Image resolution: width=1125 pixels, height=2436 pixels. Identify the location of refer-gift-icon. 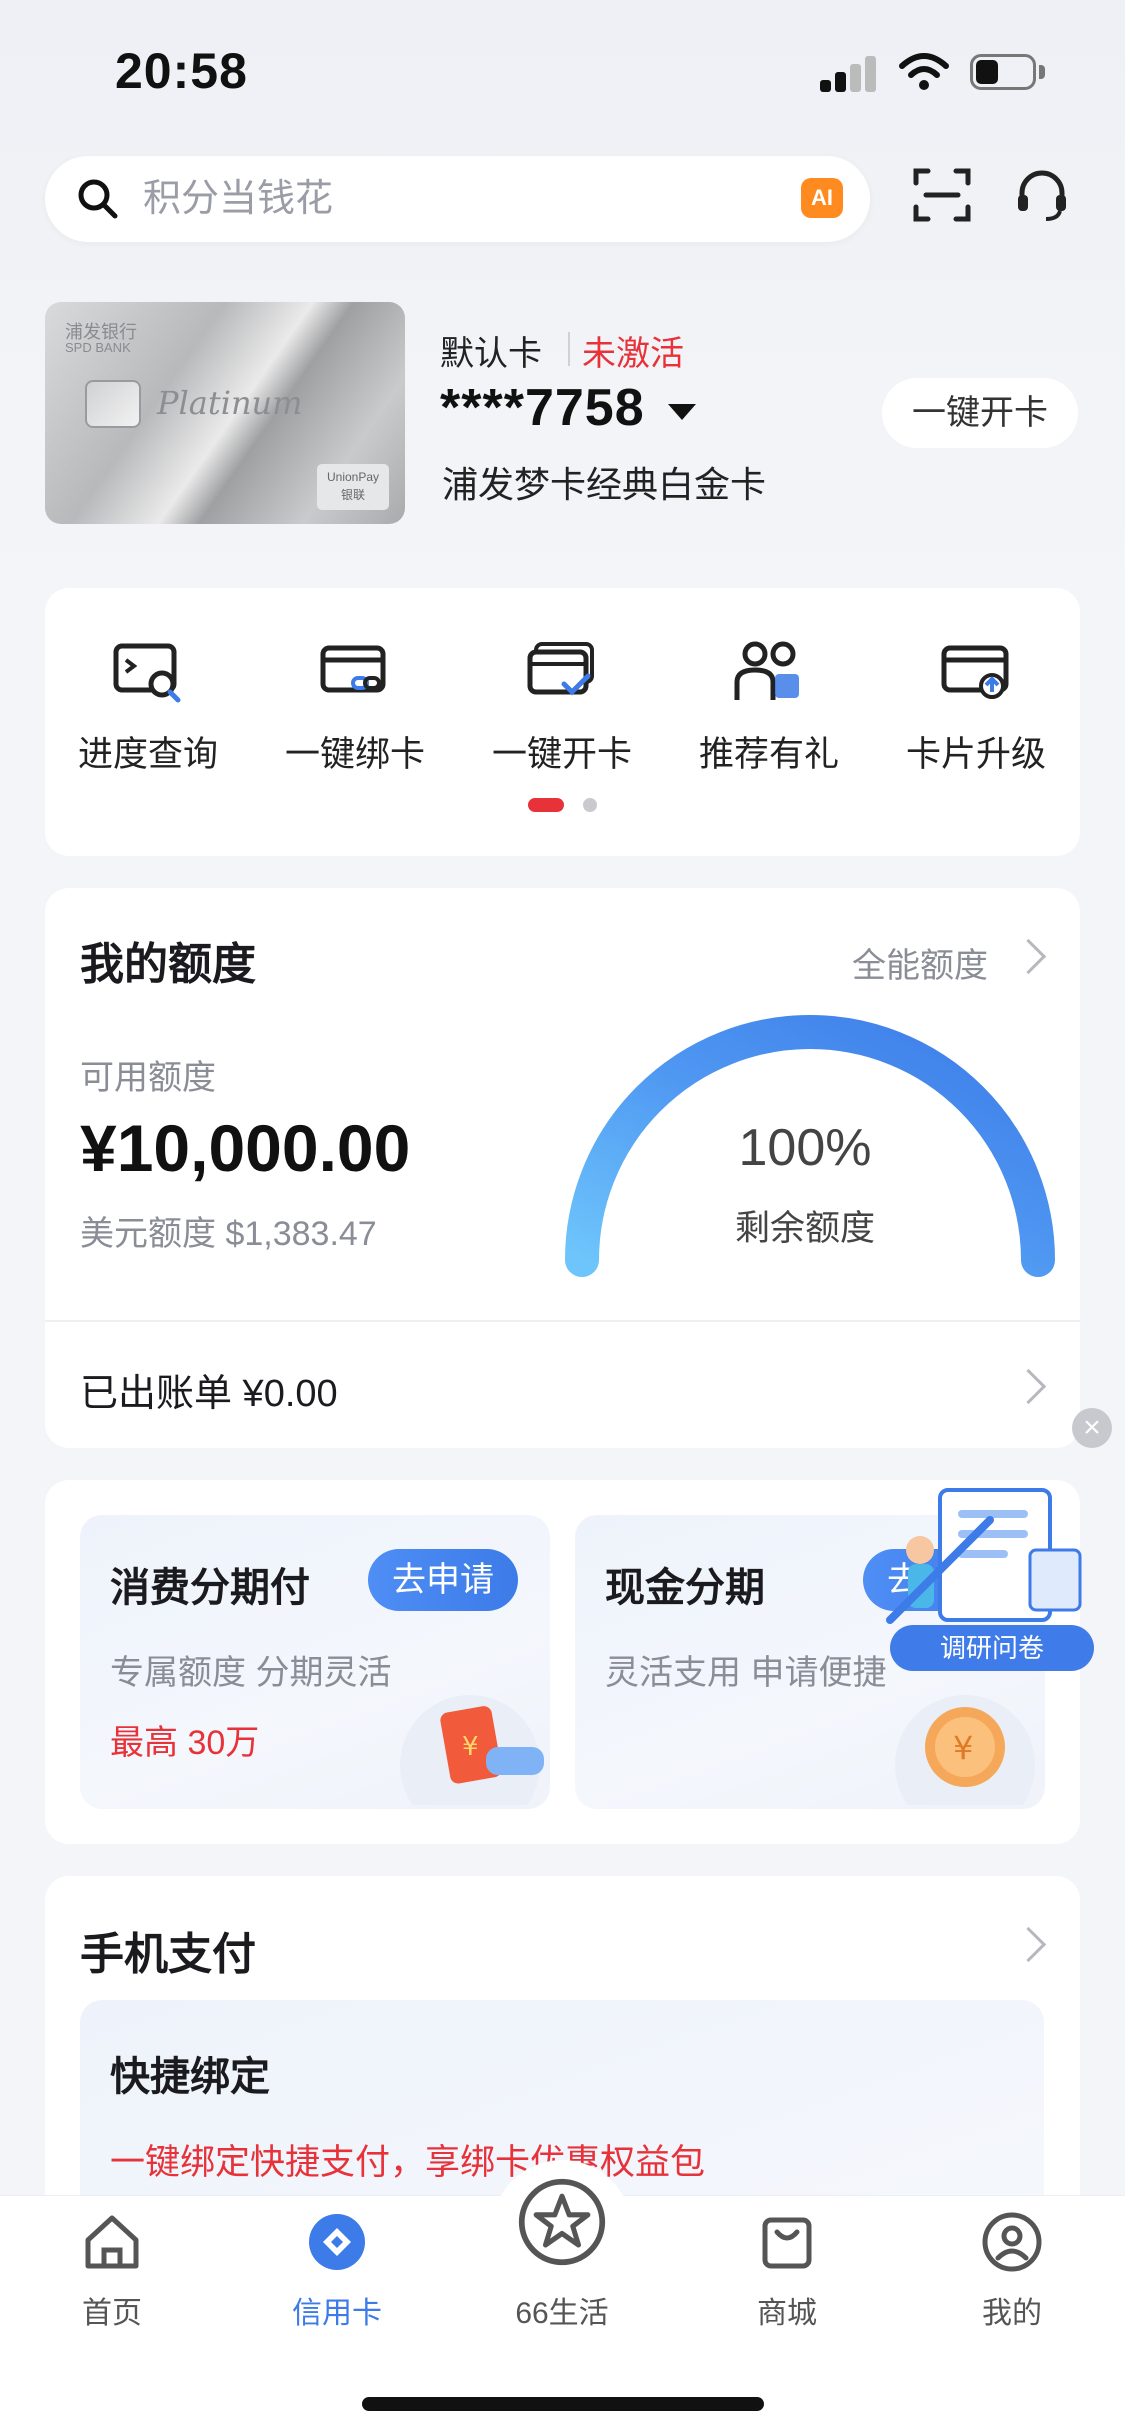
(766, 670).